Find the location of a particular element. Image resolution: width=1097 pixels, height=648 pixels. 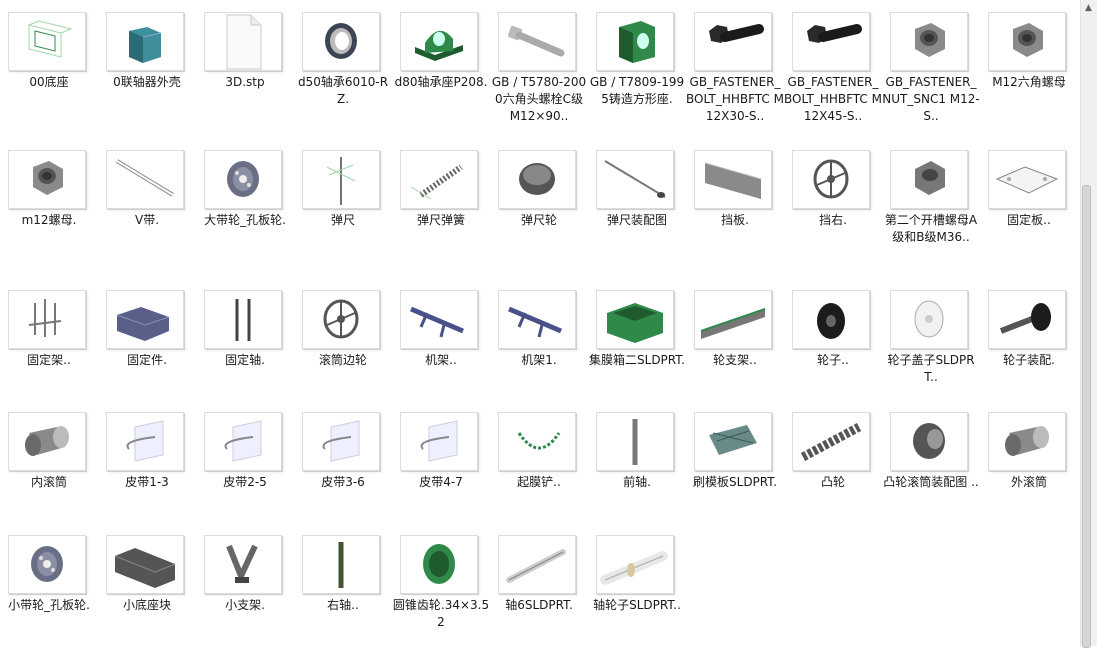

file-label: 弹尺 is located at coordinates (342, 220).